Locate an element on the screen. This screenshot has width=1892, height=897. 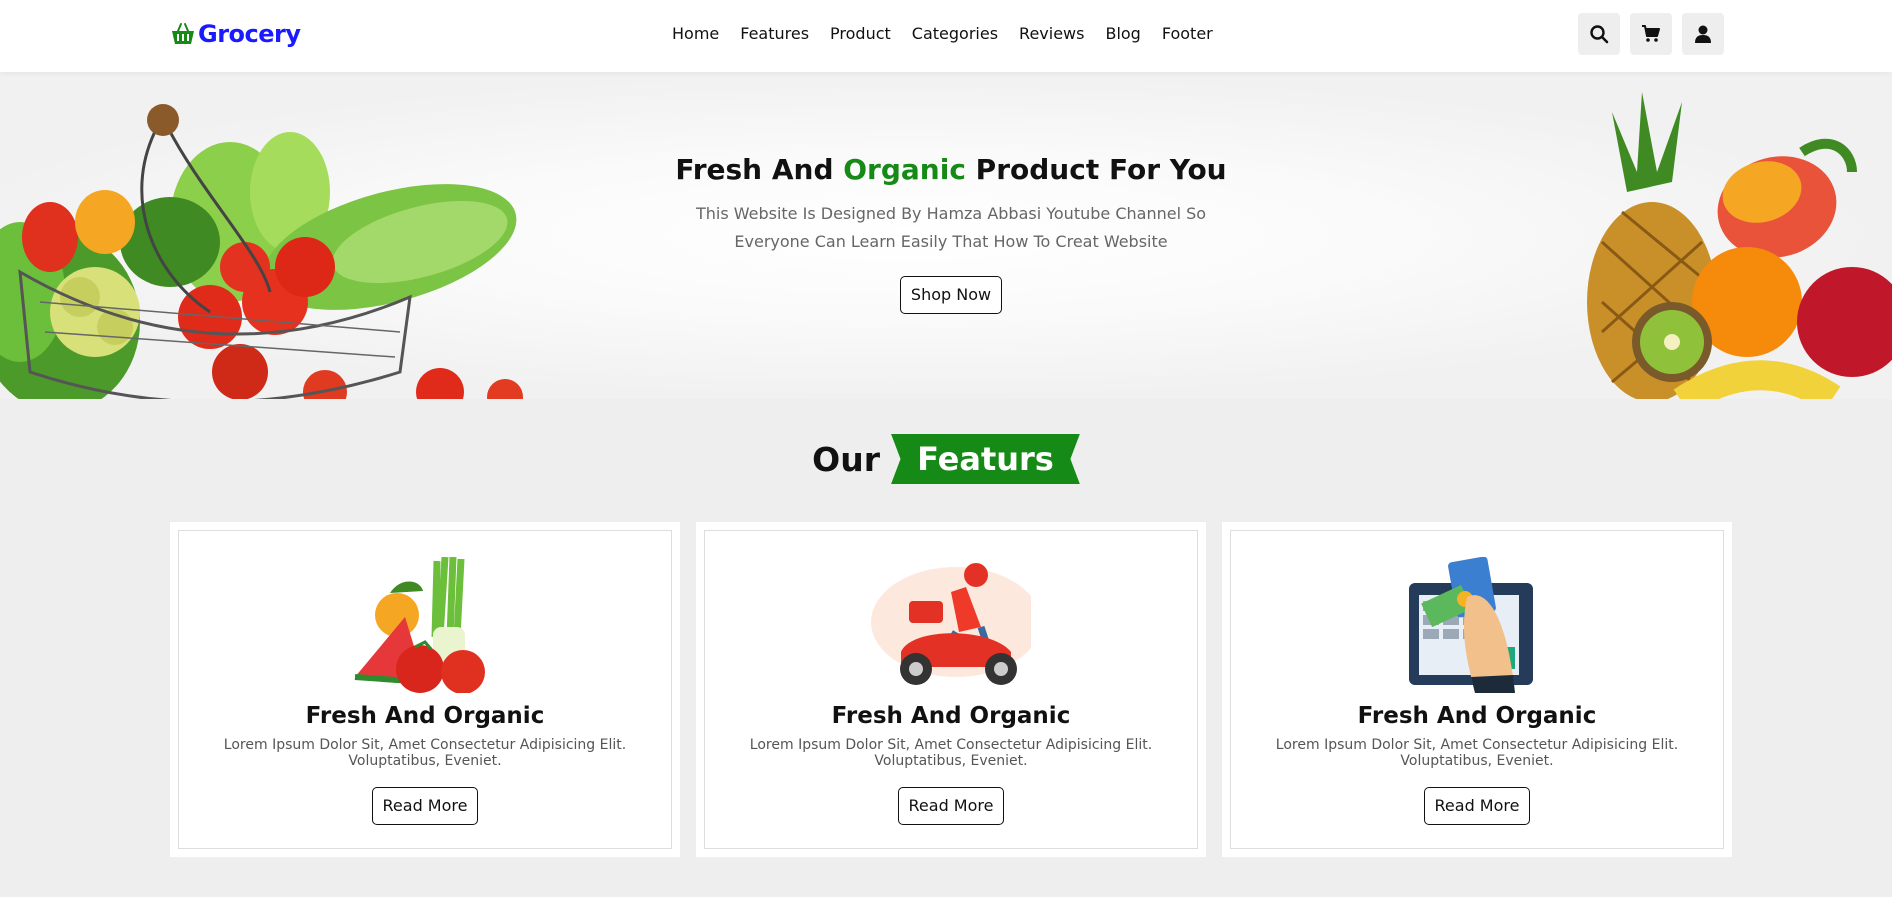
hero-title-start: Fresh And is located at coordinates (759, 169).